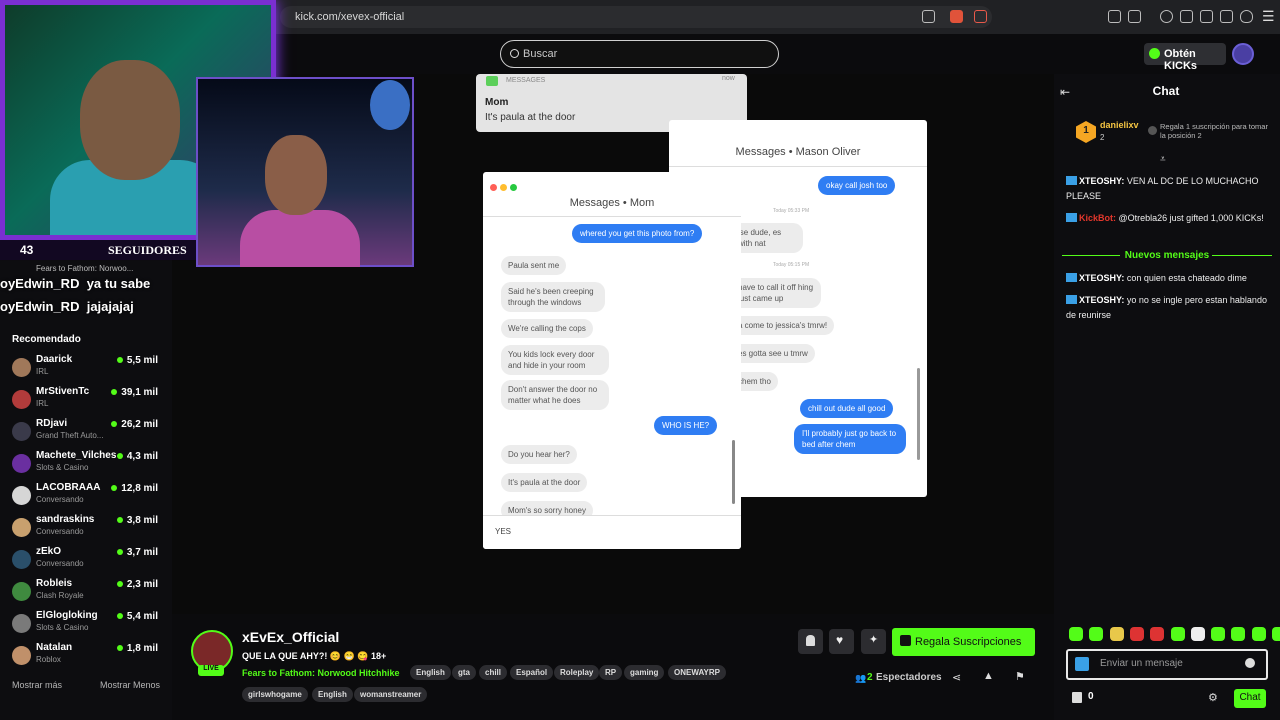 The image size is (1280, 720). I want to click on user-avatar, so click(1243, 54).